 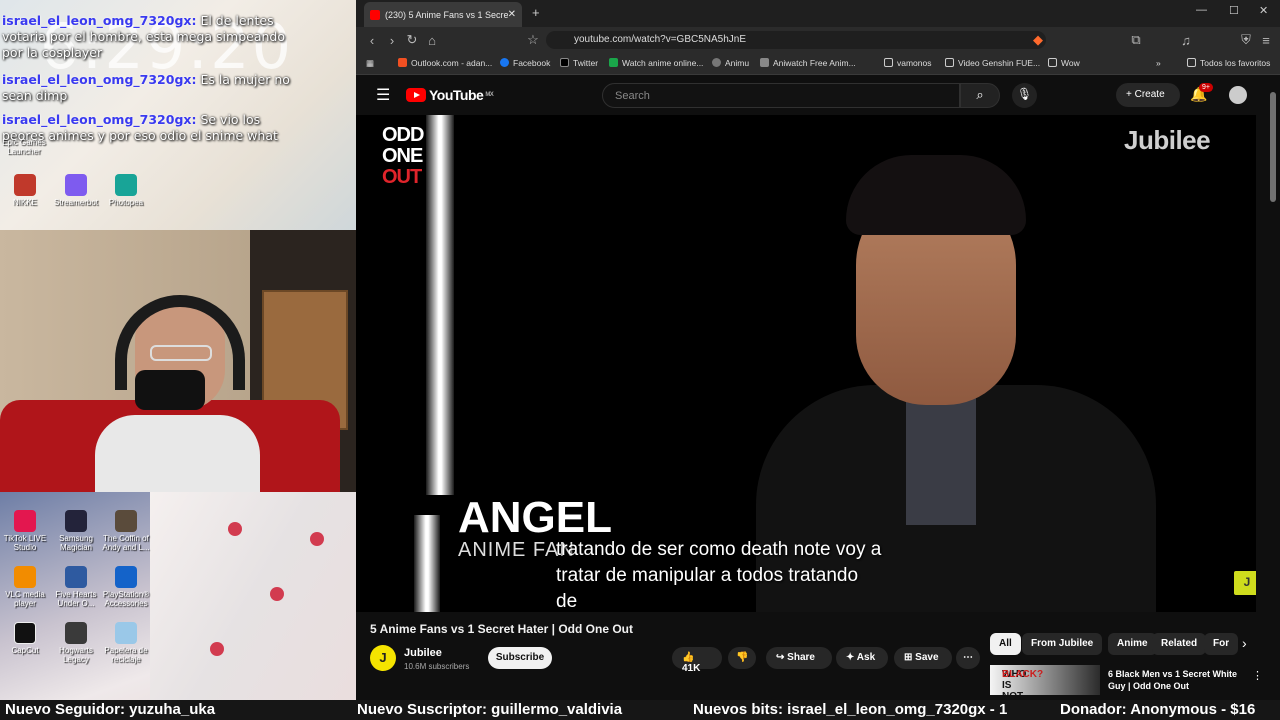 What do you see at coordinates (520, 658) in the screenshot?
I see `subscribe-button: Subscribe` at bounding box center [520, 658].